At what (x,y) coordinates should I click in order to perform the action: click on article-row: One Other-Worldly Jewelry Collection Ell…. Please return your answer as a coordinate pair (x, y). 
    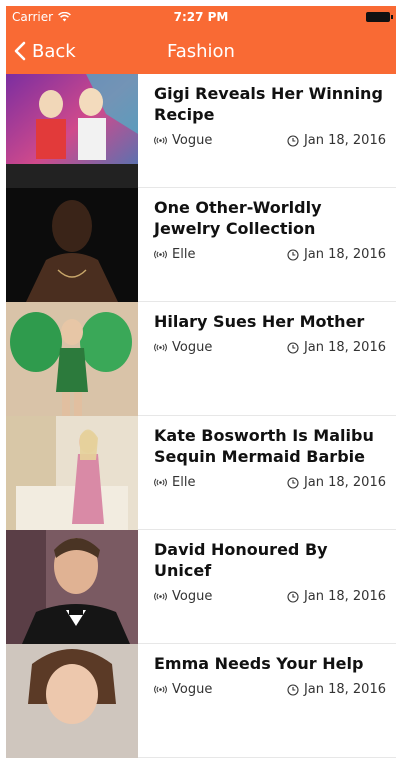
    Looking at the image, I should click on (201, 245).